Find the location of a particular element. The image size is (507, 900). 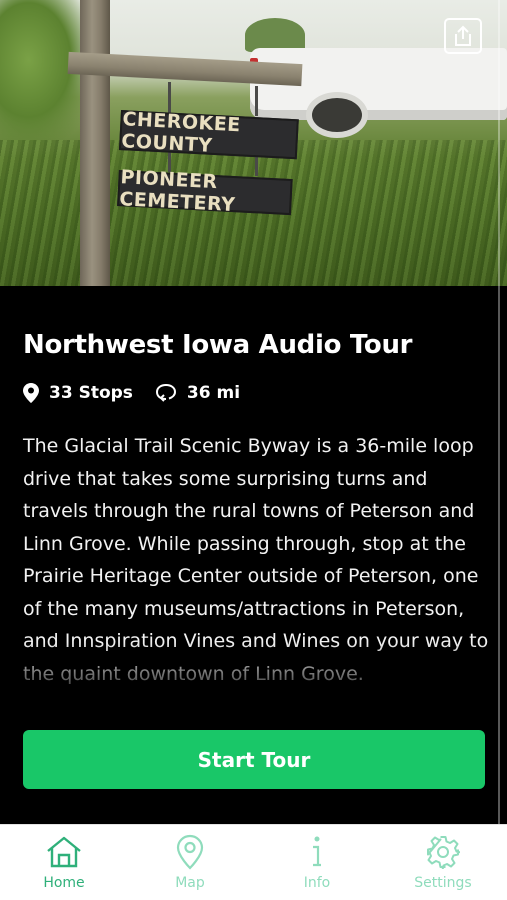

sign-pioneer-cemetery: PIONEER CEMETERY is located at coordinates (205, 191).